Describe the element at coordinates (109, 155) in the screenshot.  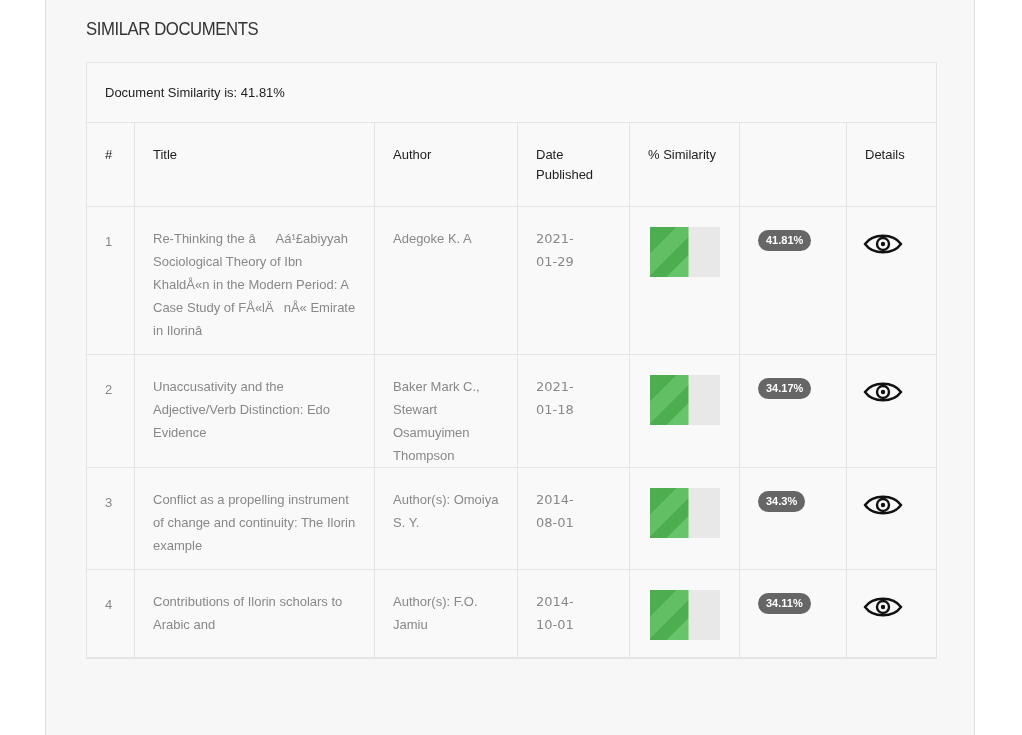
I see `column-header: #` at that location.